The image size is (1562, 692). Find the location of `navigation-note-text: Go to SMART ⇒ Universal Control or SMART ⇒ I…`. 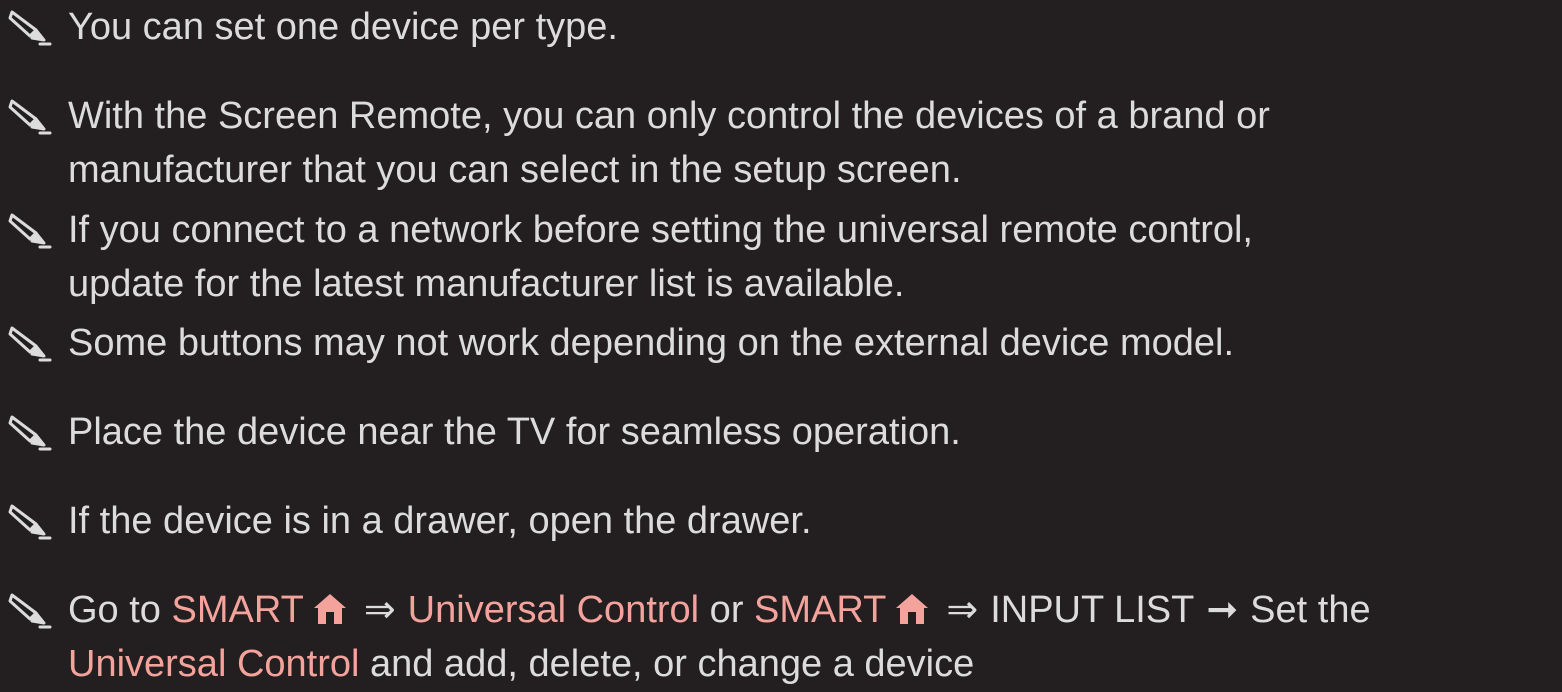

navigation-note-text: Go to SMART ⇒ Universal Control or SMART ⇒ I… is located at coordinates (808, 637).